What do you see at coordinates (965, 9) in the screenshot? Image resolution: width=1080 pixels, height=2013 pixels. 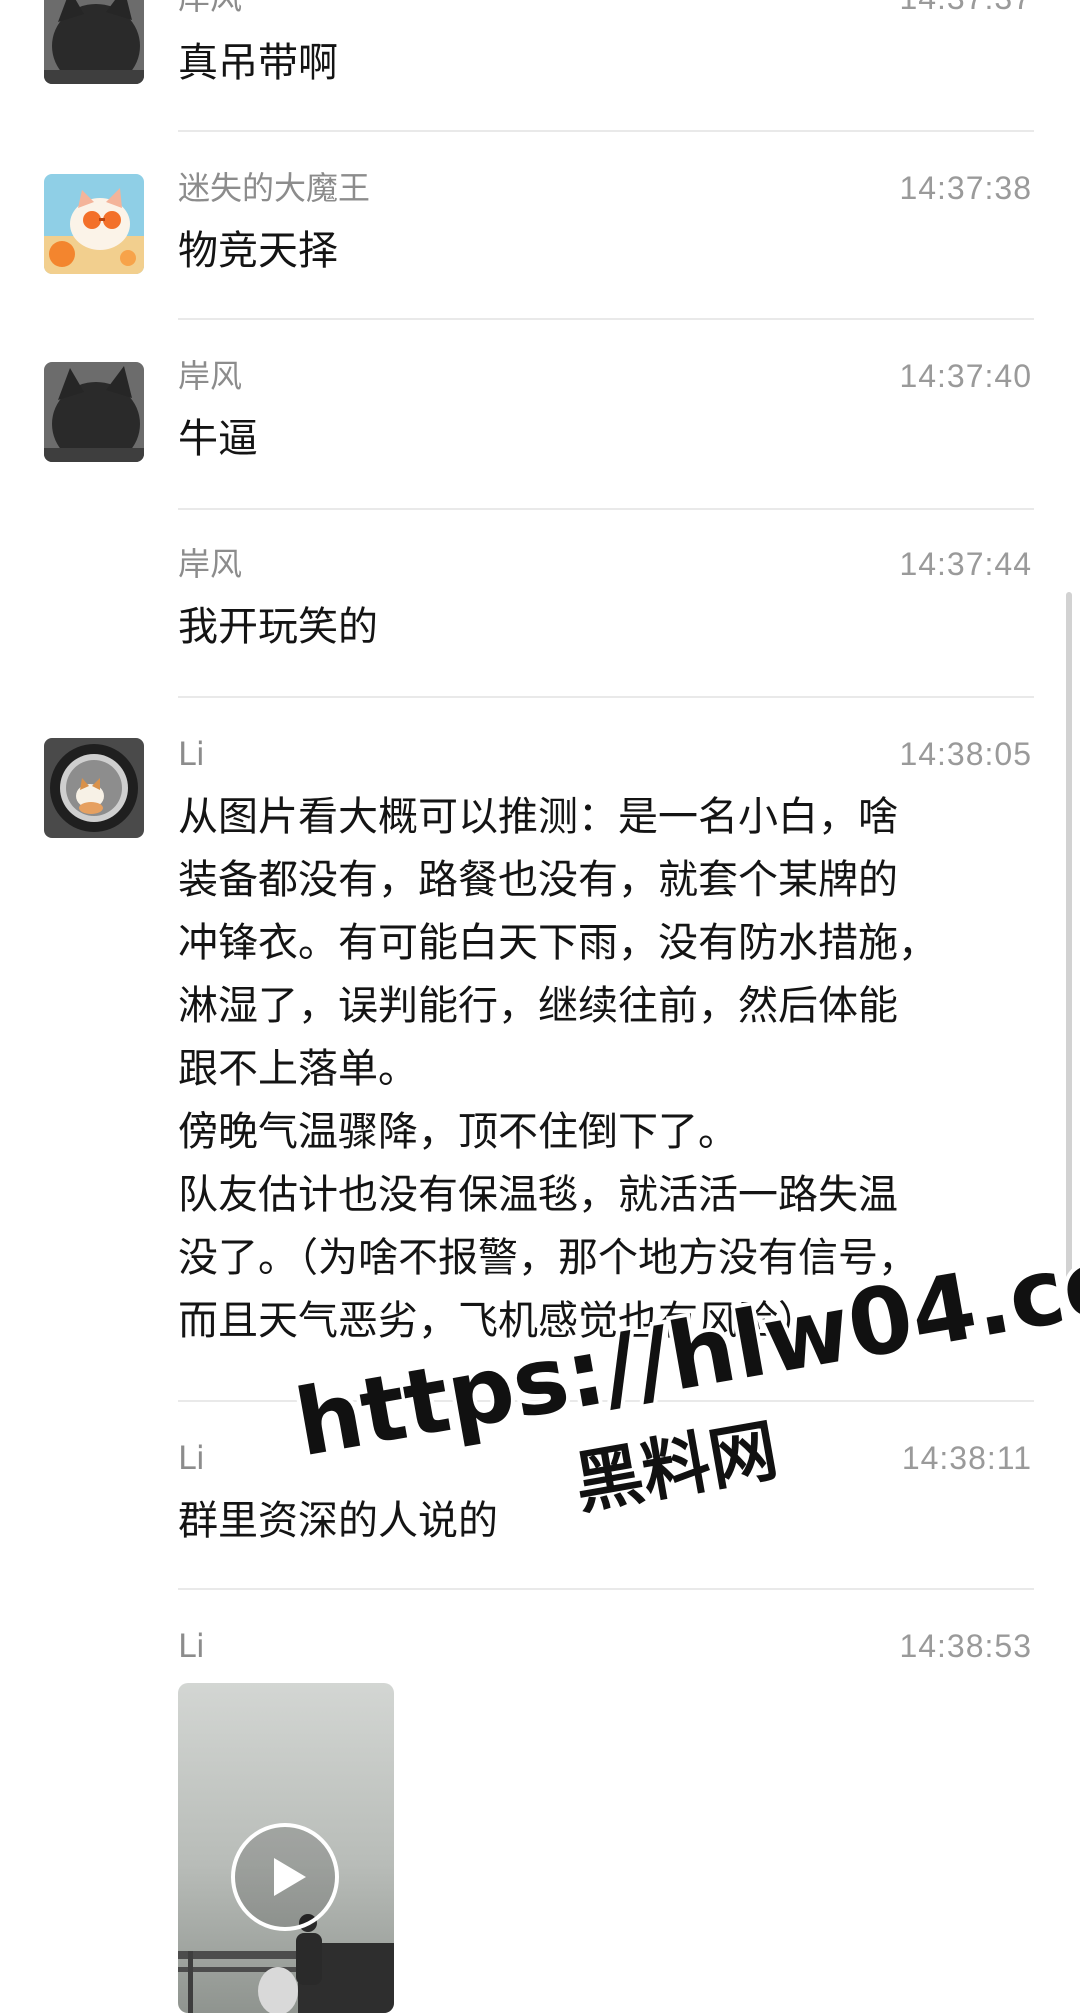 I see `message-time: 14:37:37` at bounding box center [965, 9].